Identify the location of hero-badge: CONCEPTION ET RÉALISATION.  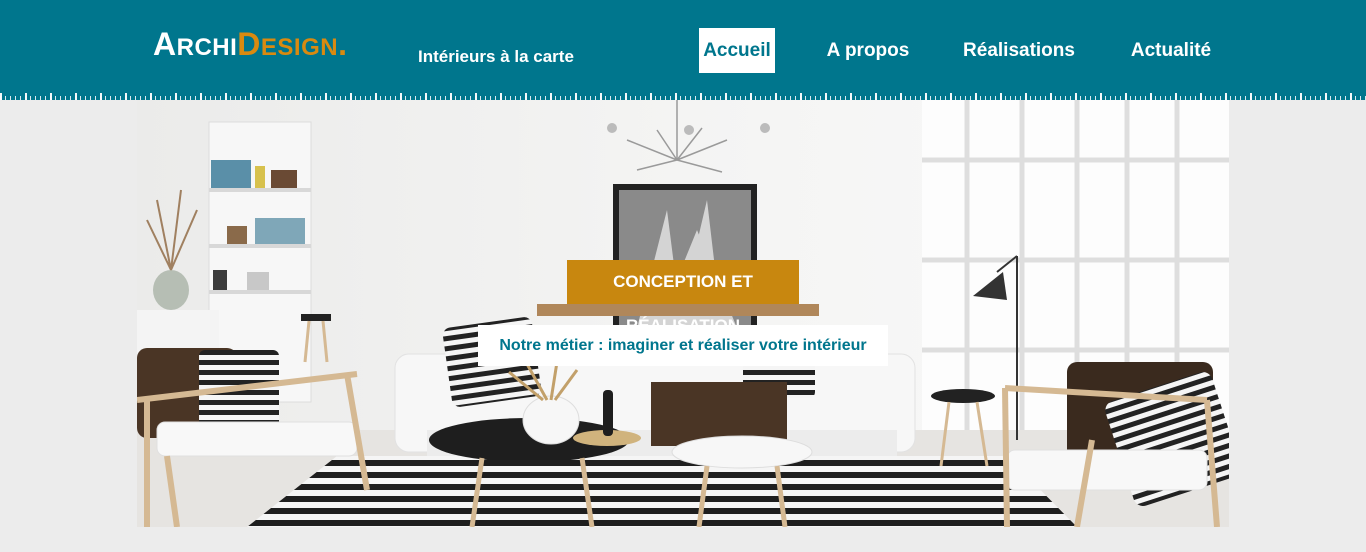
(683, 297).